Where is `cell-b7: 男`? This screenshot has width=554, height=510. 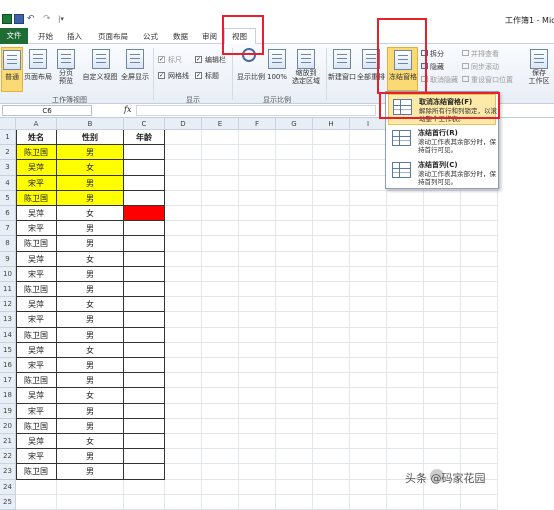 cell-b7: 男 is located at coordinates (90, 229).